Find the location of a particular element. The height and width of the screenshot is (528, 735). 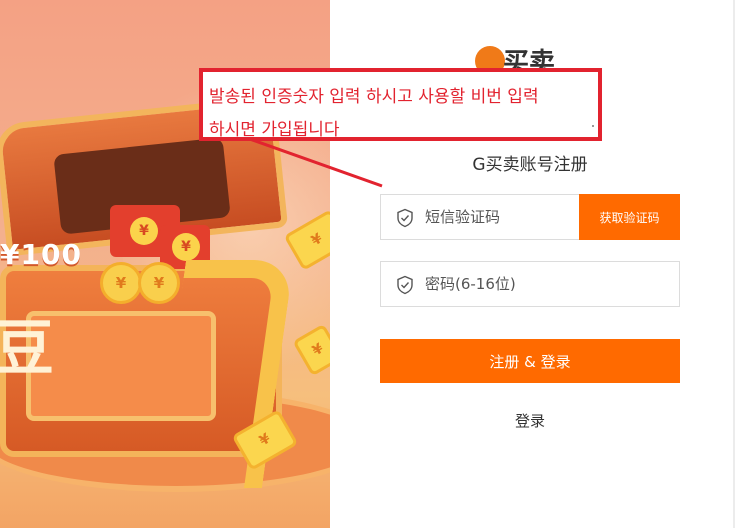

annotation-line-2: 하시면 가입됩니다 is located at coordinates (274, 130).